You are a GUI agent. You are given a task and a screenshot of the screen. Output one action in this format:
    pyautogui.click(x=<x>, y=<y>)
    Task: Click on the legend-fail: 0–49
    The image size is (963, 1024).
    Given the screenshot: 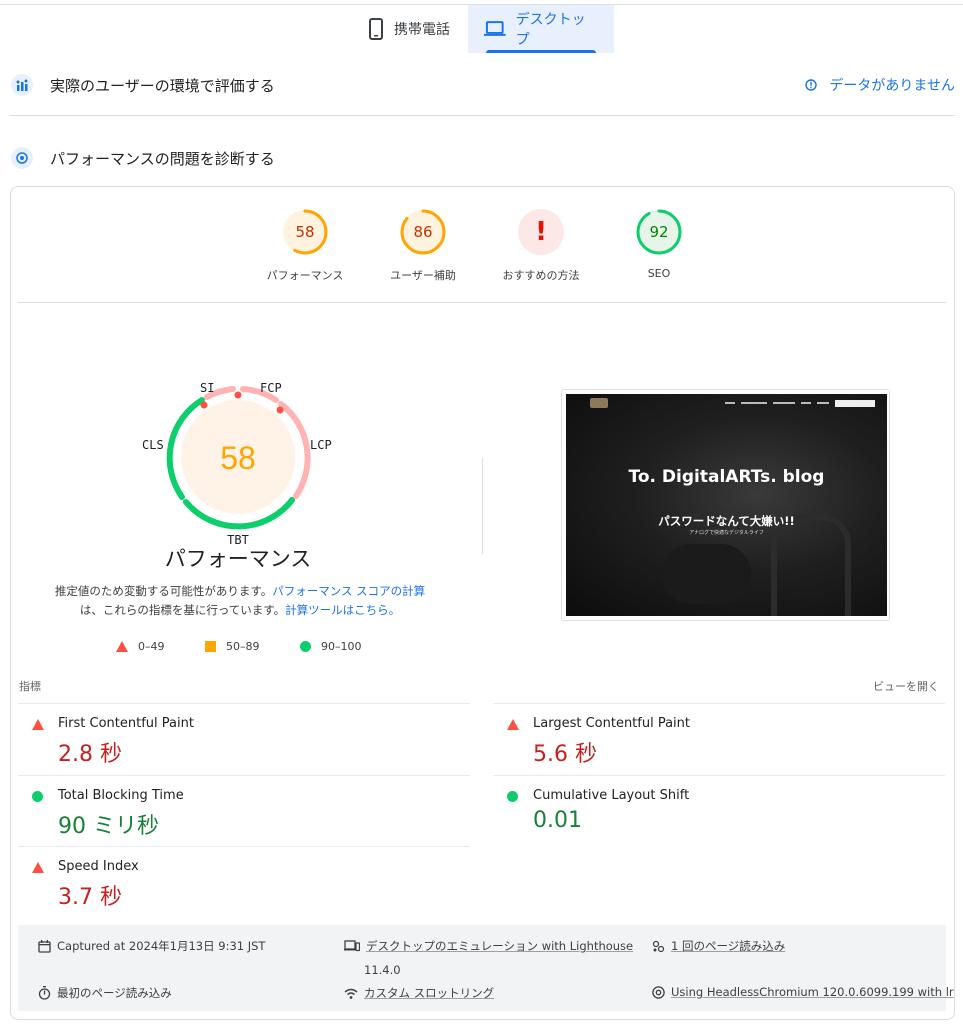 What is the action you would take?
    pyautogui.click(x=140, y=646)
    